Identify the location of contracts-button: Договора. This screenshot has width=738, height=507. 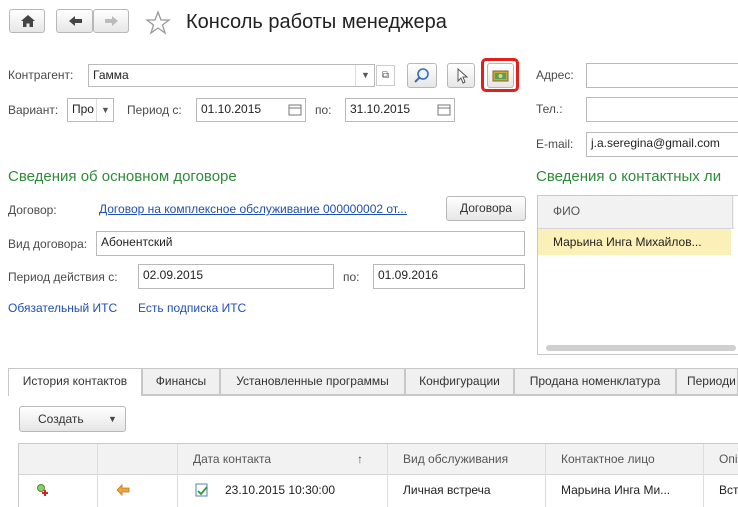
(486, 208).